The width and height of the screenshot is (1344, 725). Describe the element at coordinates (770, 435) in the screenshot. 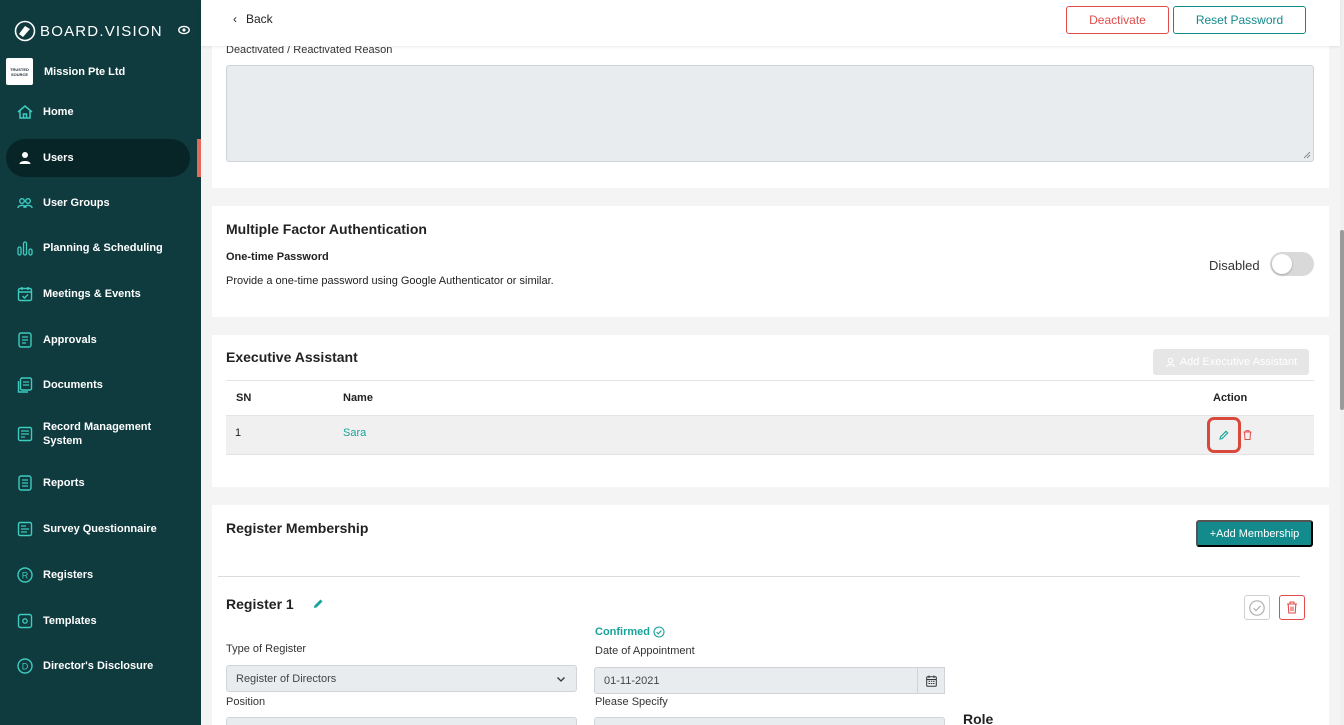

I see `table-row: 1 Sara` at that location.